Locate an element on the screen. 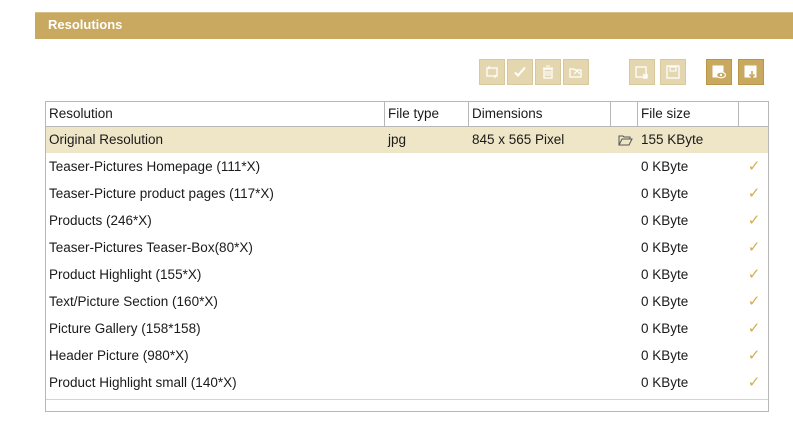  column-header-status is located at coordinates (753, 114).